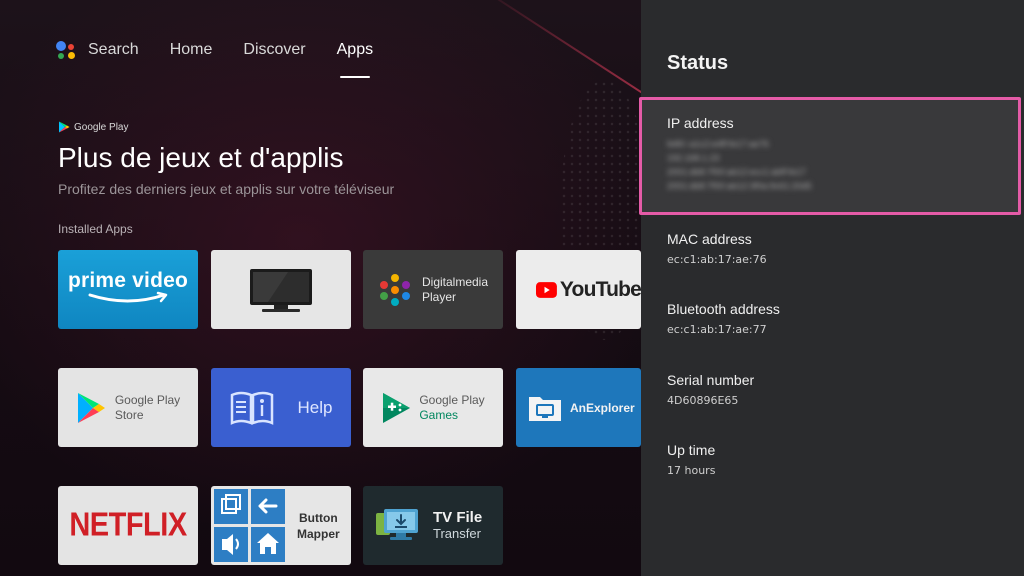 This screenshot has width=1024, height=576. What do you see at coordinates (545, 408) in the screenshot?
I see `folder-tv-icon` at bounding box center [545, 408].